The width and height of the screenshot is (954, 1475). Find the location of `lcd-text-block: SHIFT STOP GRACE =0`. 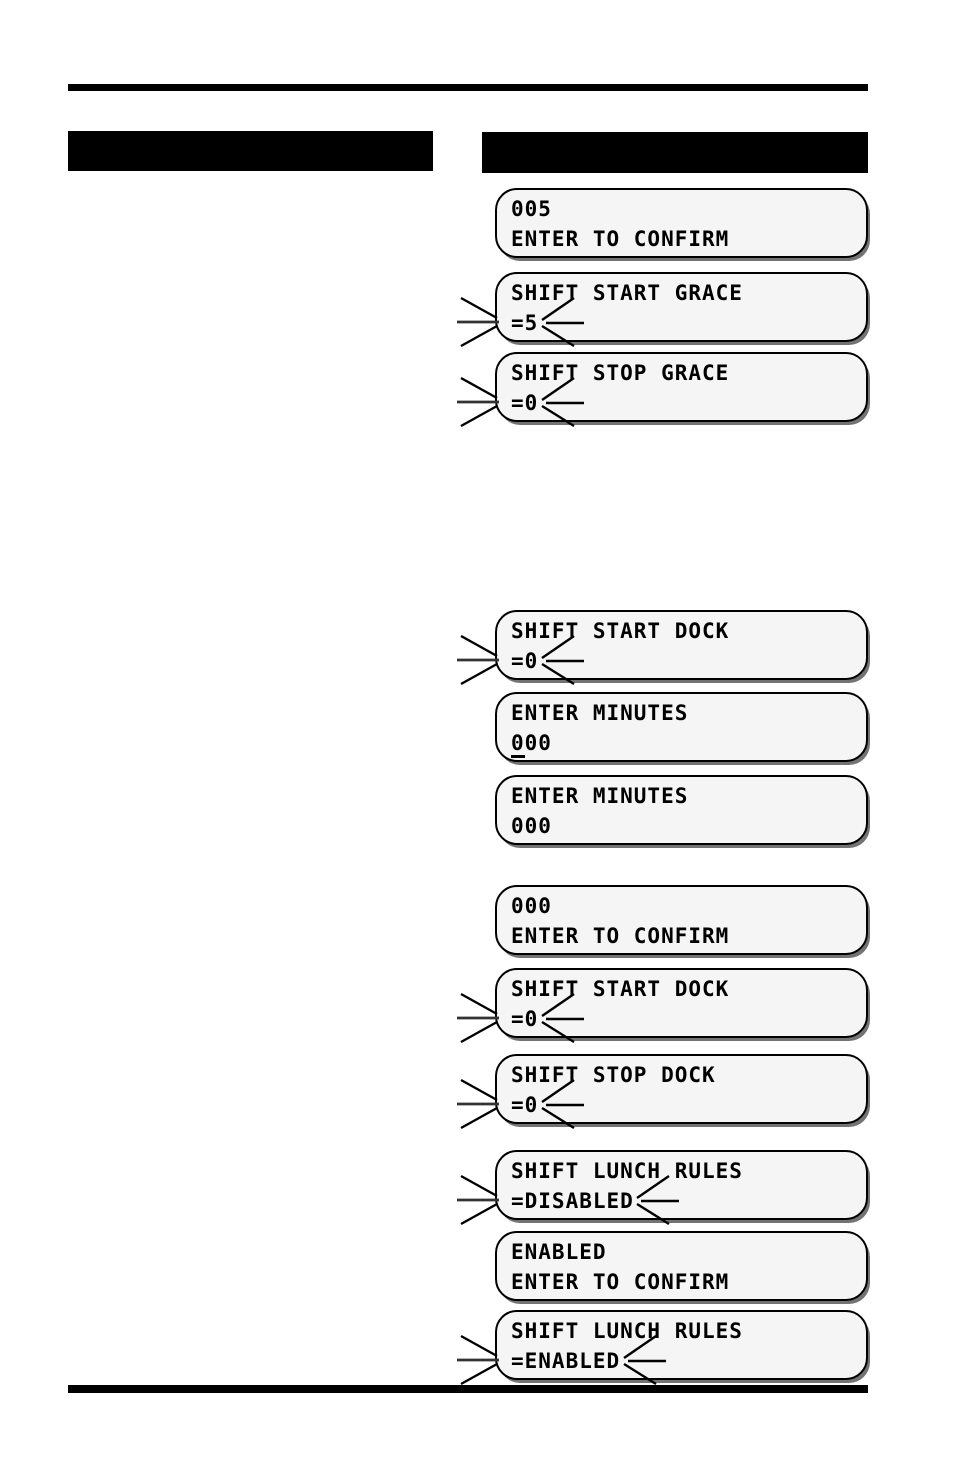

lcd-text-block: SHIFT STOP GRACE =0 is located at coordinates (685, 388).